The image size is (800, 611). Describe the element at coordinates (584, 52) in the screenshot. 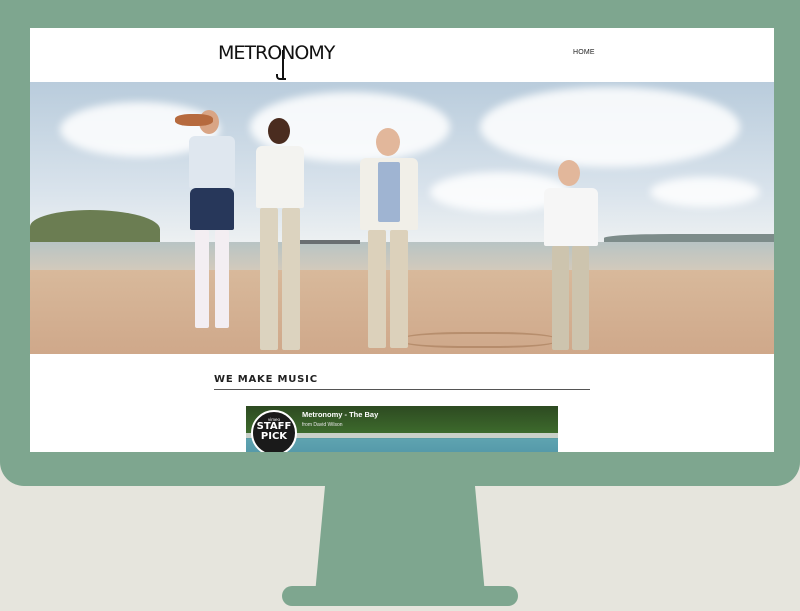

I see `nav-home-link: HOME` at that location.